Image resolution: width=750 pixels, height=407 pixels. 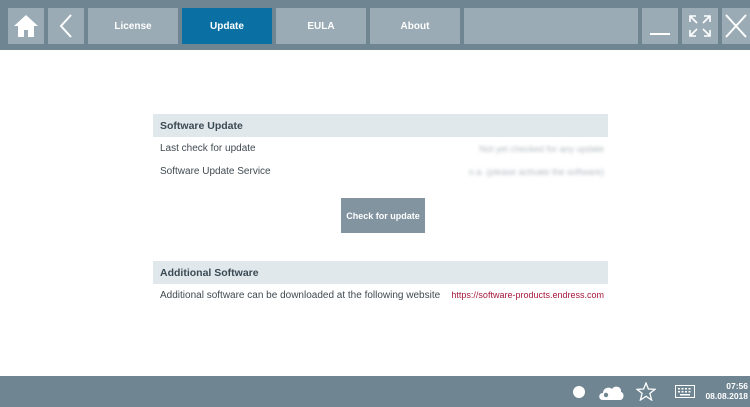 I want to click on check-for-update-button: Check for update, so click(x=383, y=215).